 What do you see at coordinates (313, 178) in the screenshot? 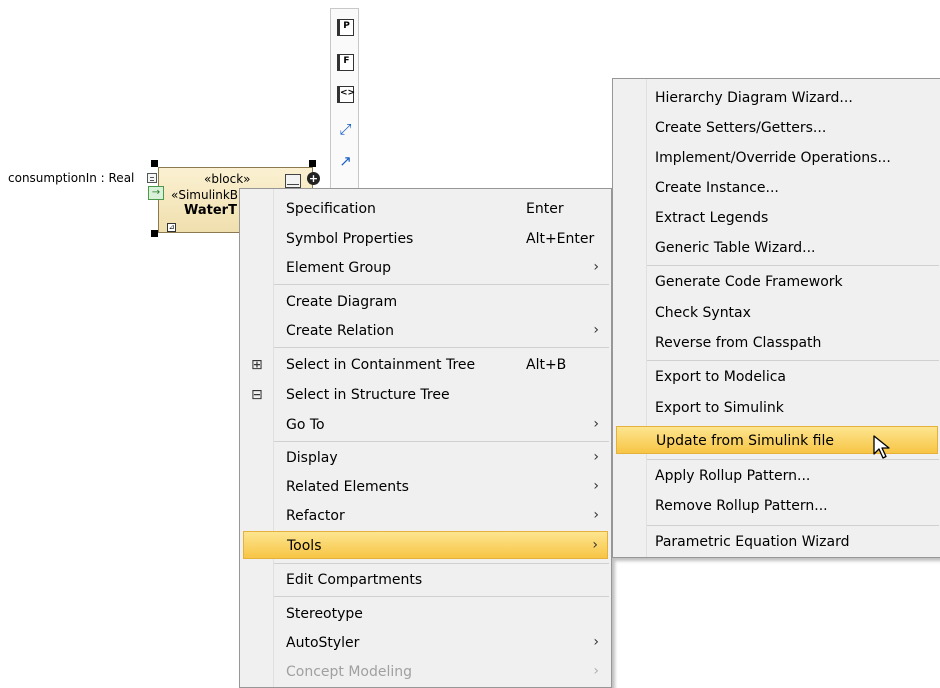
I see `plus-icon: +` at bounding box center [313, 178].